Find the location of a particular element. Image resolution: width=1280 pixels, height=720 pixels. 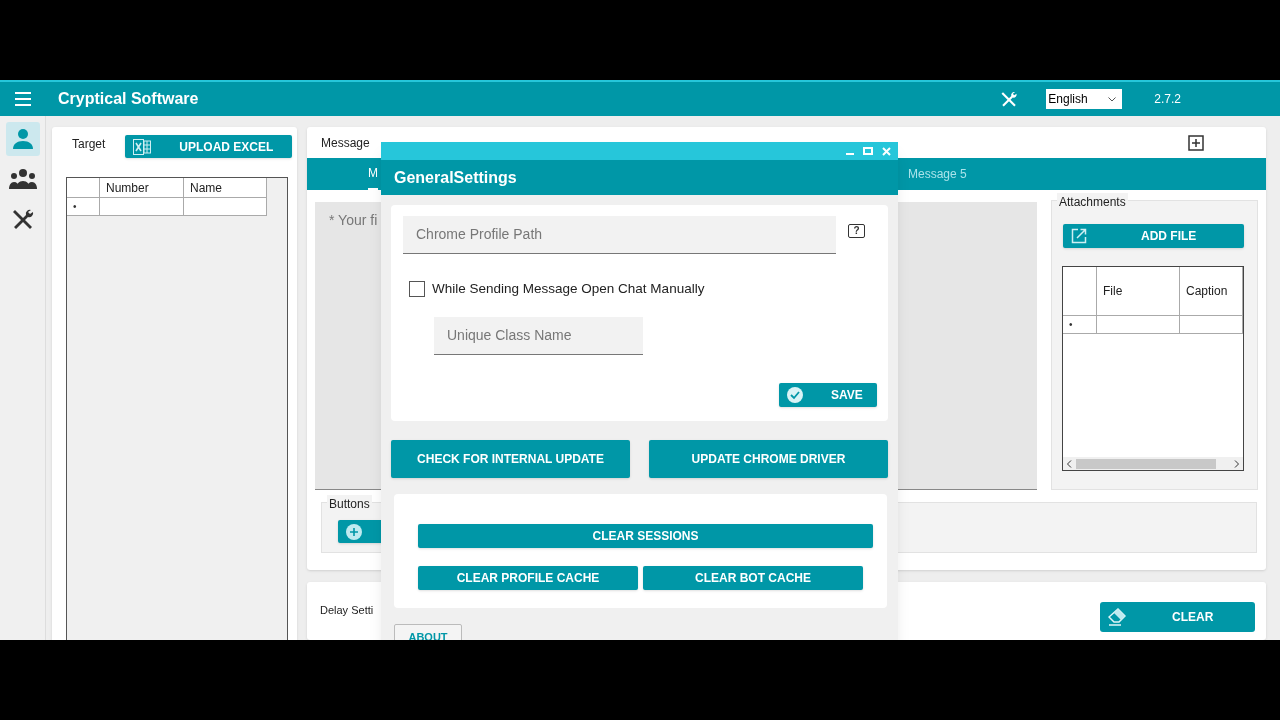

horizontal-scrollbar is located at coordinates (1153, 463).